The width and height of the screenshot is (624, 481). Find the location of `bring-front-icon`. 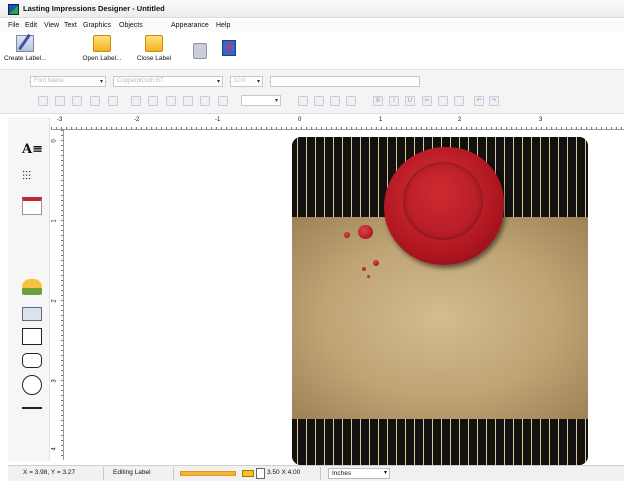

bring-front-icon is located at coordinates (171, 101).